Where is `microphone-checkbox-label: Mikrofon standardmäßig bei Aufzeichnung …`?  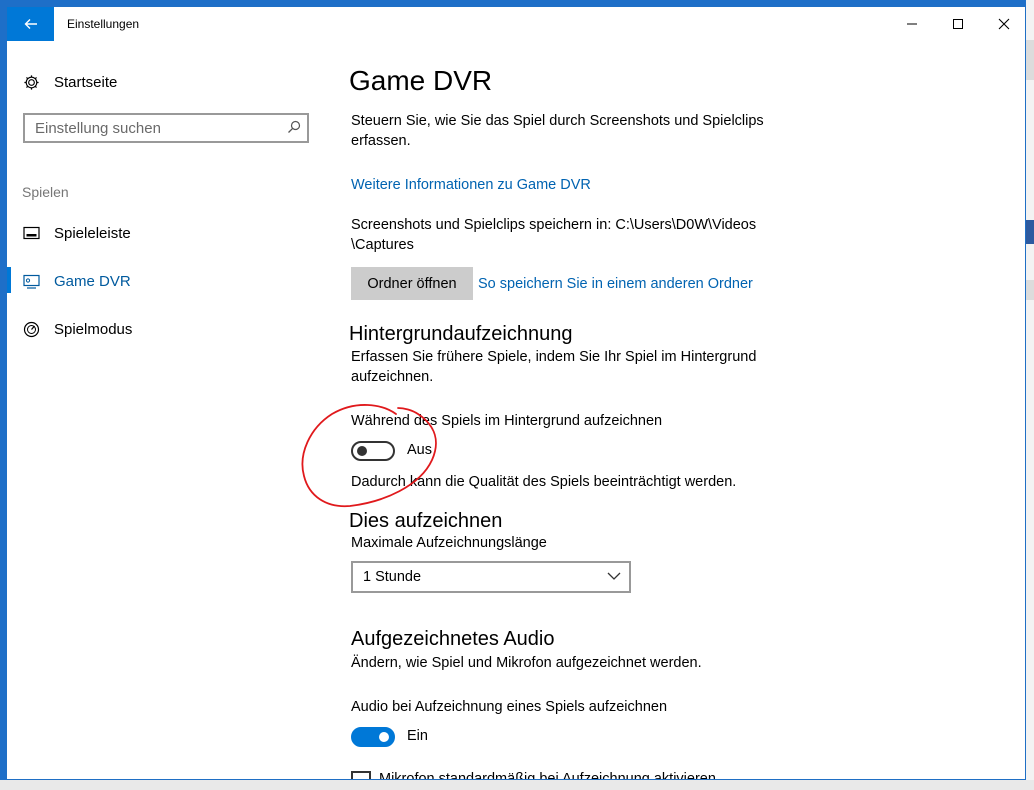 microphone-checkbox-label: Mikrofon standardmäßig bei Aufzeichnung … is located at coordinates (547, 775).